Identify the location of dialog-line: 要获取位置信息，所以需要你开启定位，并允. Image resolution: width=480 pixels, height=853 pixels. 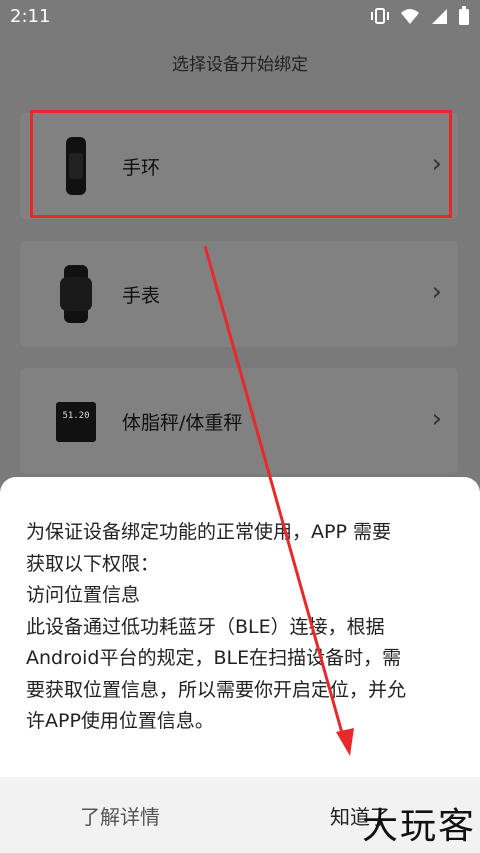
(216, 689).